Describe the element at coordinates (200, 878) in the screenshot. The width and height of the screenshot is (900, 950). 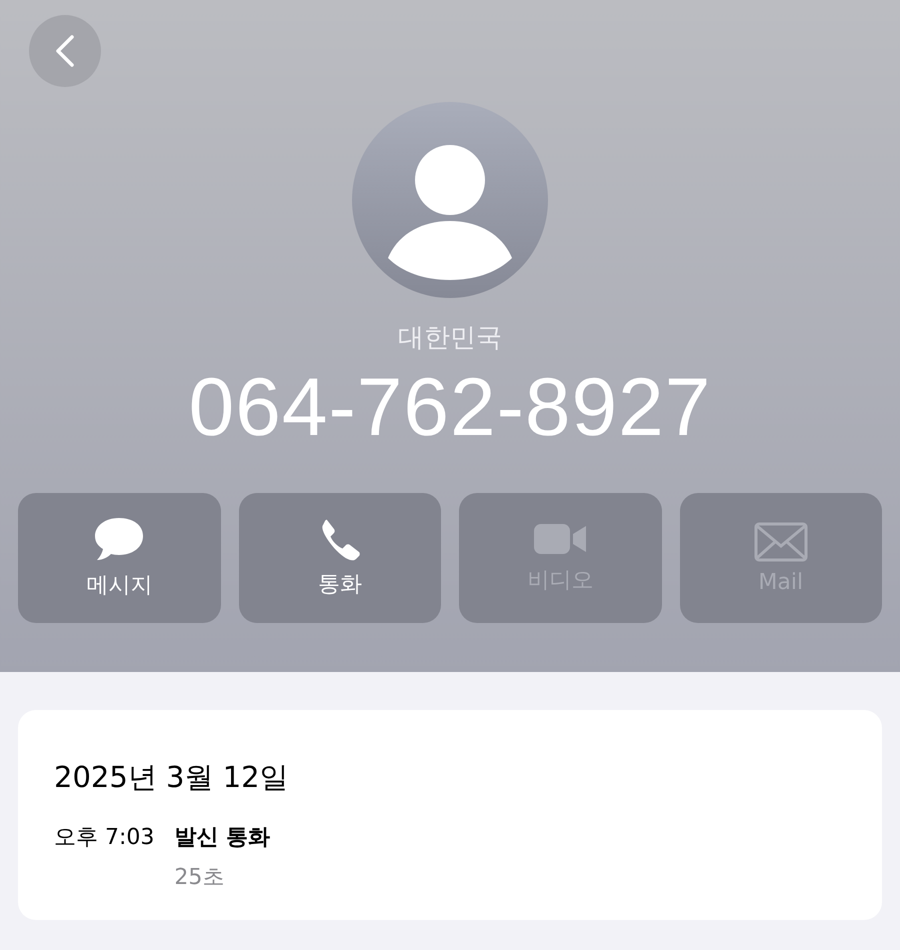
I see `call-duration: 25초` at that location.